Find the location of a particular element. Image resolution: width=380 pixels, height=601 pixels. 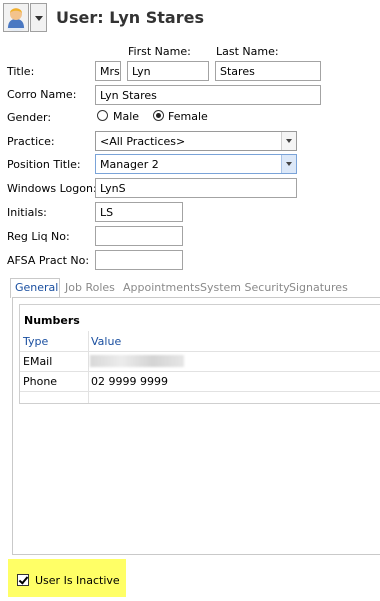

gender-male-radio is located at coordinates (102, 115).